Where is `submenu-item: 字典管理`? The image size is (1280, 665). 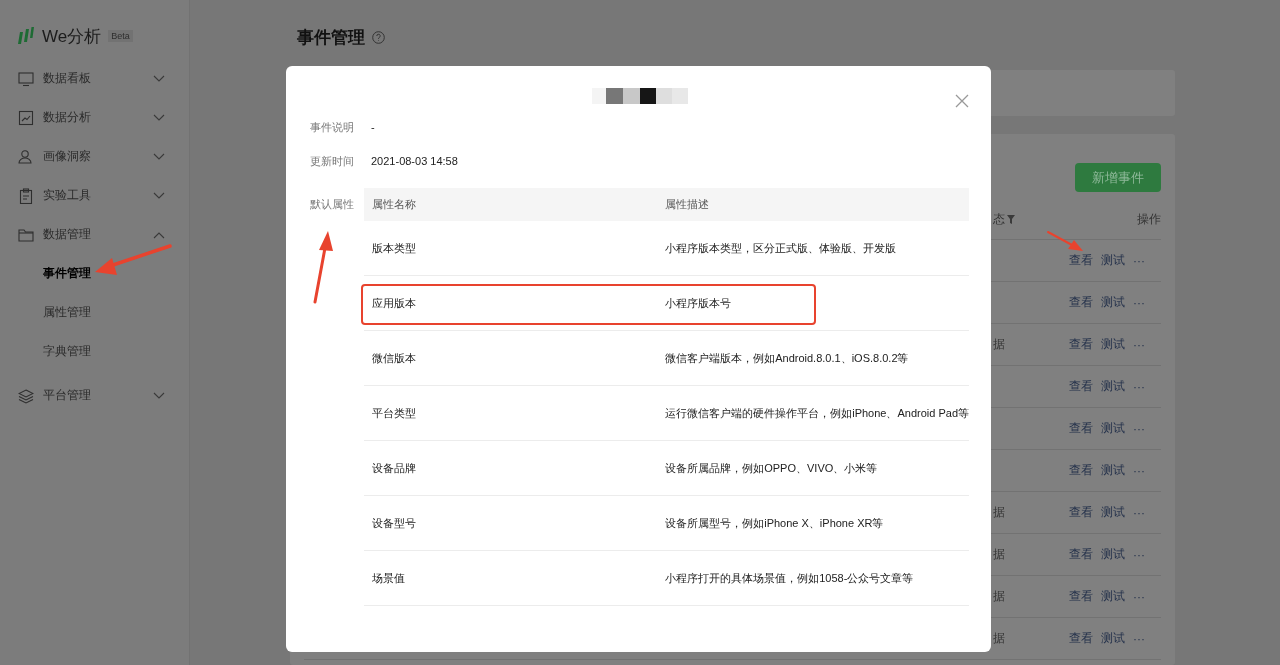
submenu-item: 字典管理 is located at coordinates (94, 351).